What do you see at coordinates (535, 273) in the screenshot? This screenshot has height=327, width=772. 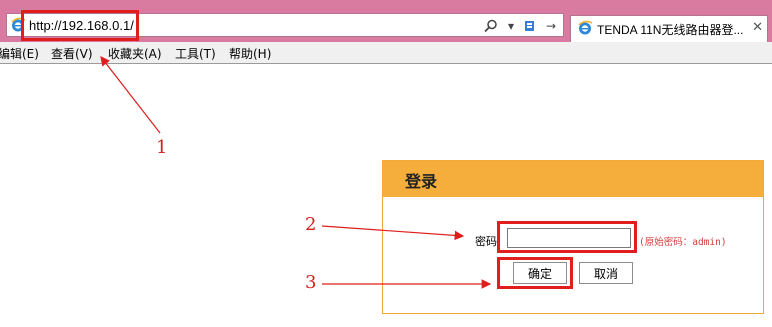 I see `confirm-highlight-box` at bounding box center [535, 273].